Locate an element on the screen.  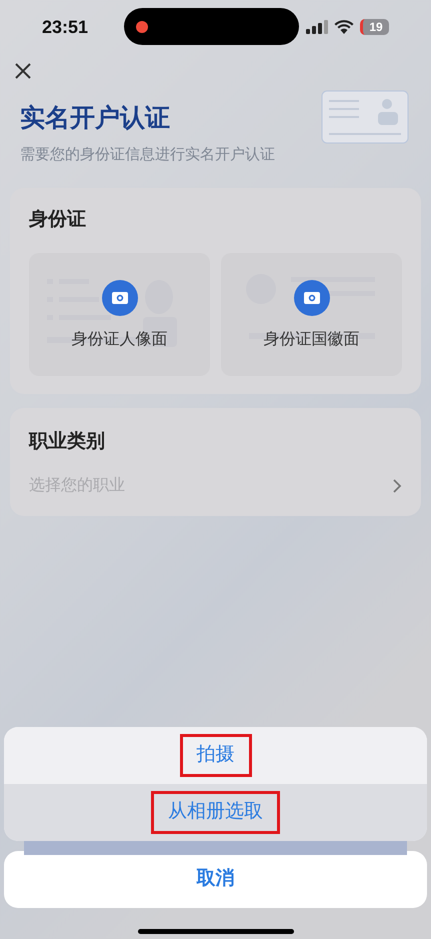
sheet-option: 从相册选取 is located at coordinates (215, 812).